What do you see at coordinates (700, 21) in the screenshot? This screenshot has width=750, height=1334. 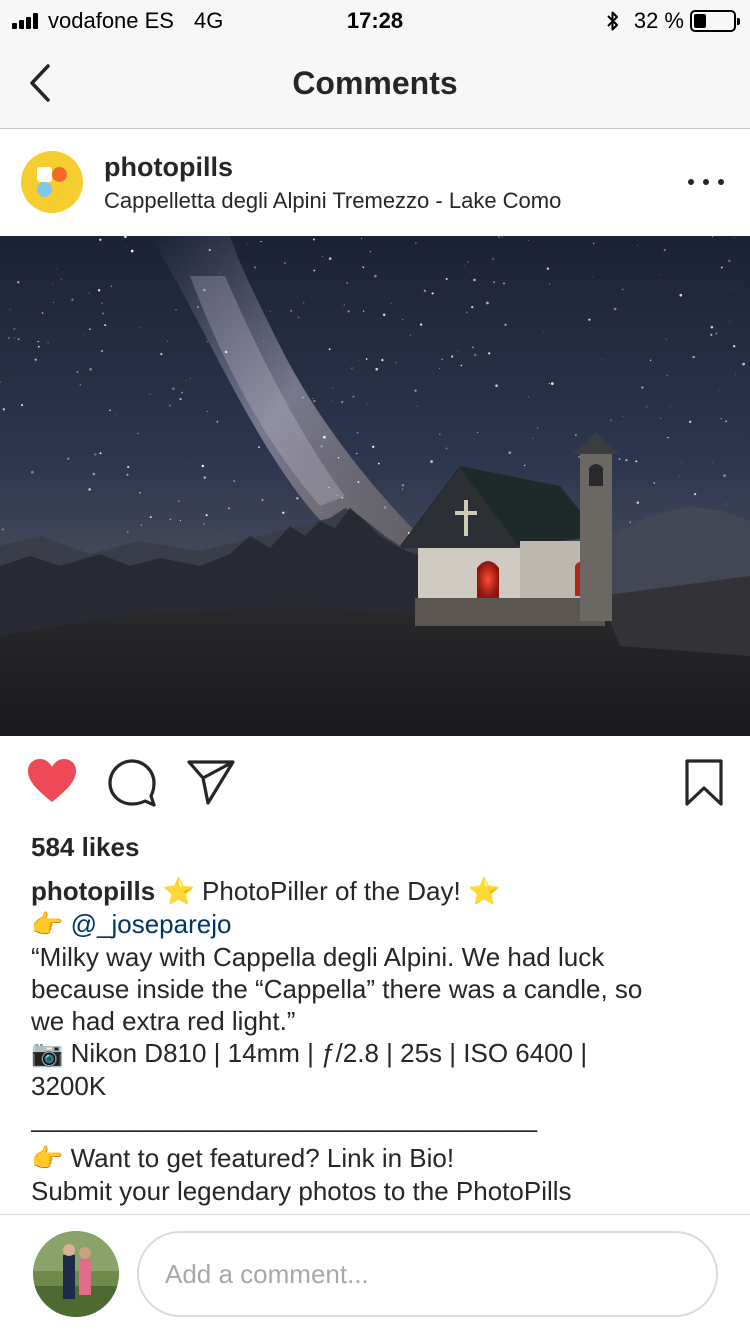 I see `battery-fill` at bounding box center [700, 21].